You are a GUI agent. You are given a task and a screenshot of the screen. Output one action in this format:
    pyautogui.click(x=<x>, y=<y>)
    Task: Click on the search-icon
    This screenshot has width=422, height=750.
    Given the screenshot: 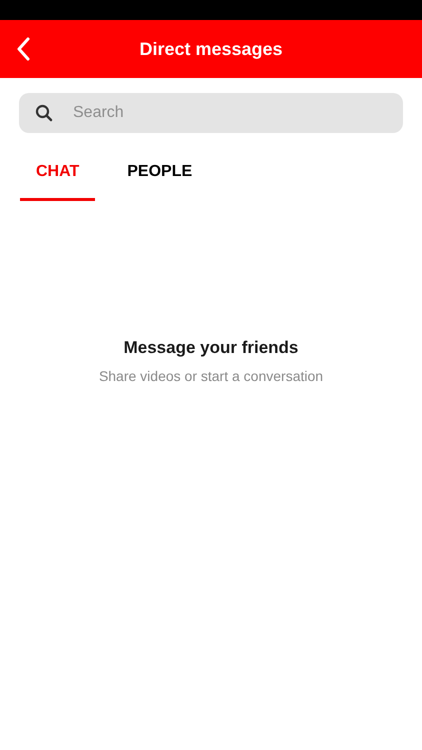 What is the action you would take?
    pyautogui.click(x=44, y=113)
    